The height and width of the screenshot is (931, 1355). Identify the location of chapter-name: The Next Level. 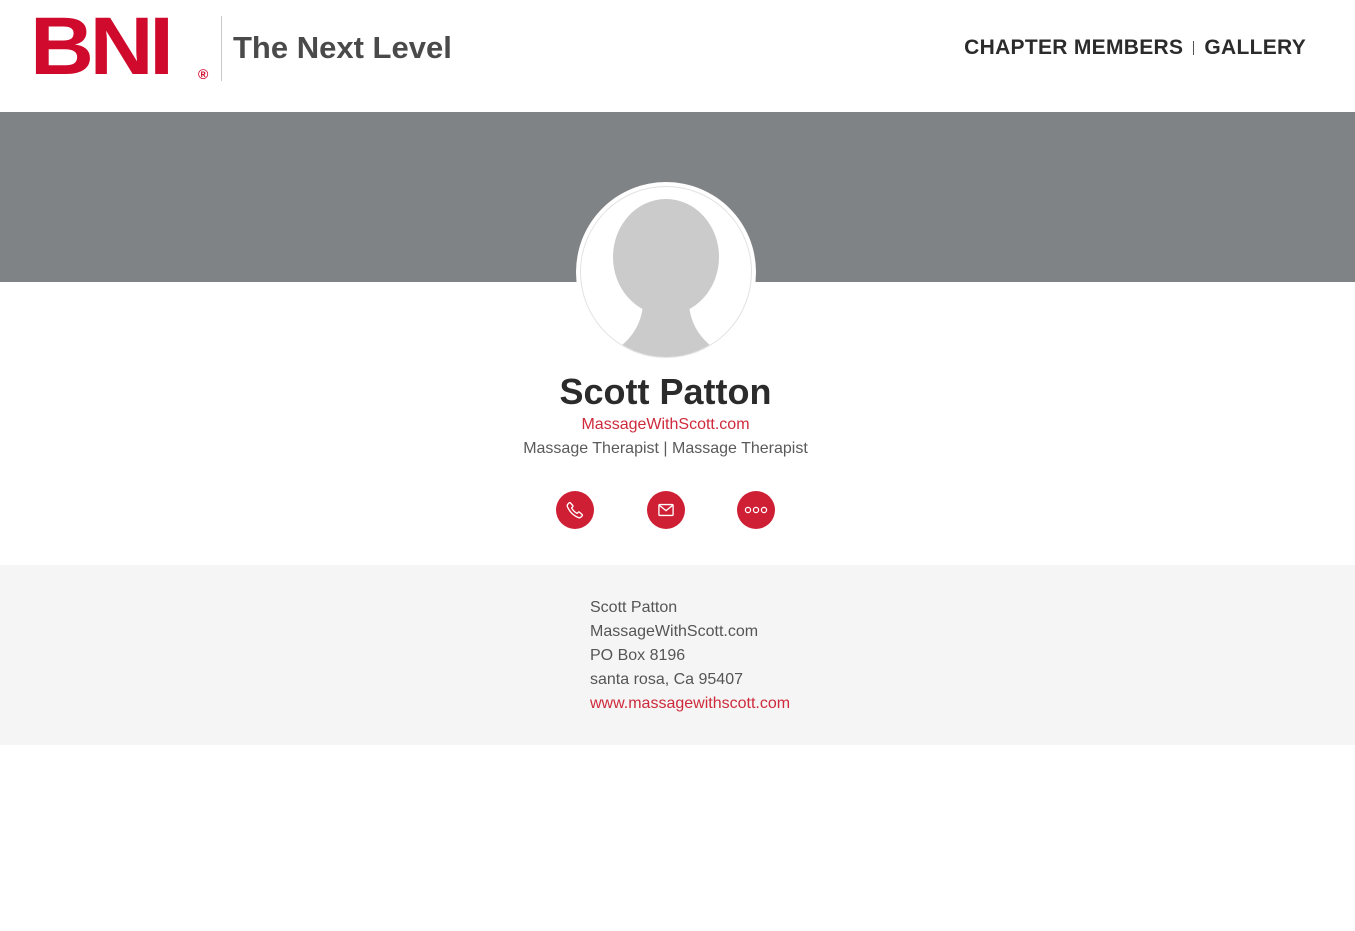
(342, 47).